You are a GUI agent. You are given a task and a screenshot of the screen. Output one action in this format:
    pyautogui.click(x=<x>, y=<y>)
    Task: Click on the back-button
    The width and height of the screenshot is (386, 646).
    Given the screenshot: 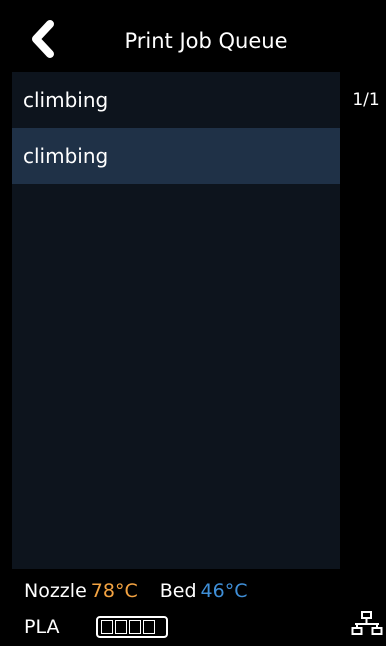 What is the action you would take?
    pyautogui.click(x=45, y=39)
    